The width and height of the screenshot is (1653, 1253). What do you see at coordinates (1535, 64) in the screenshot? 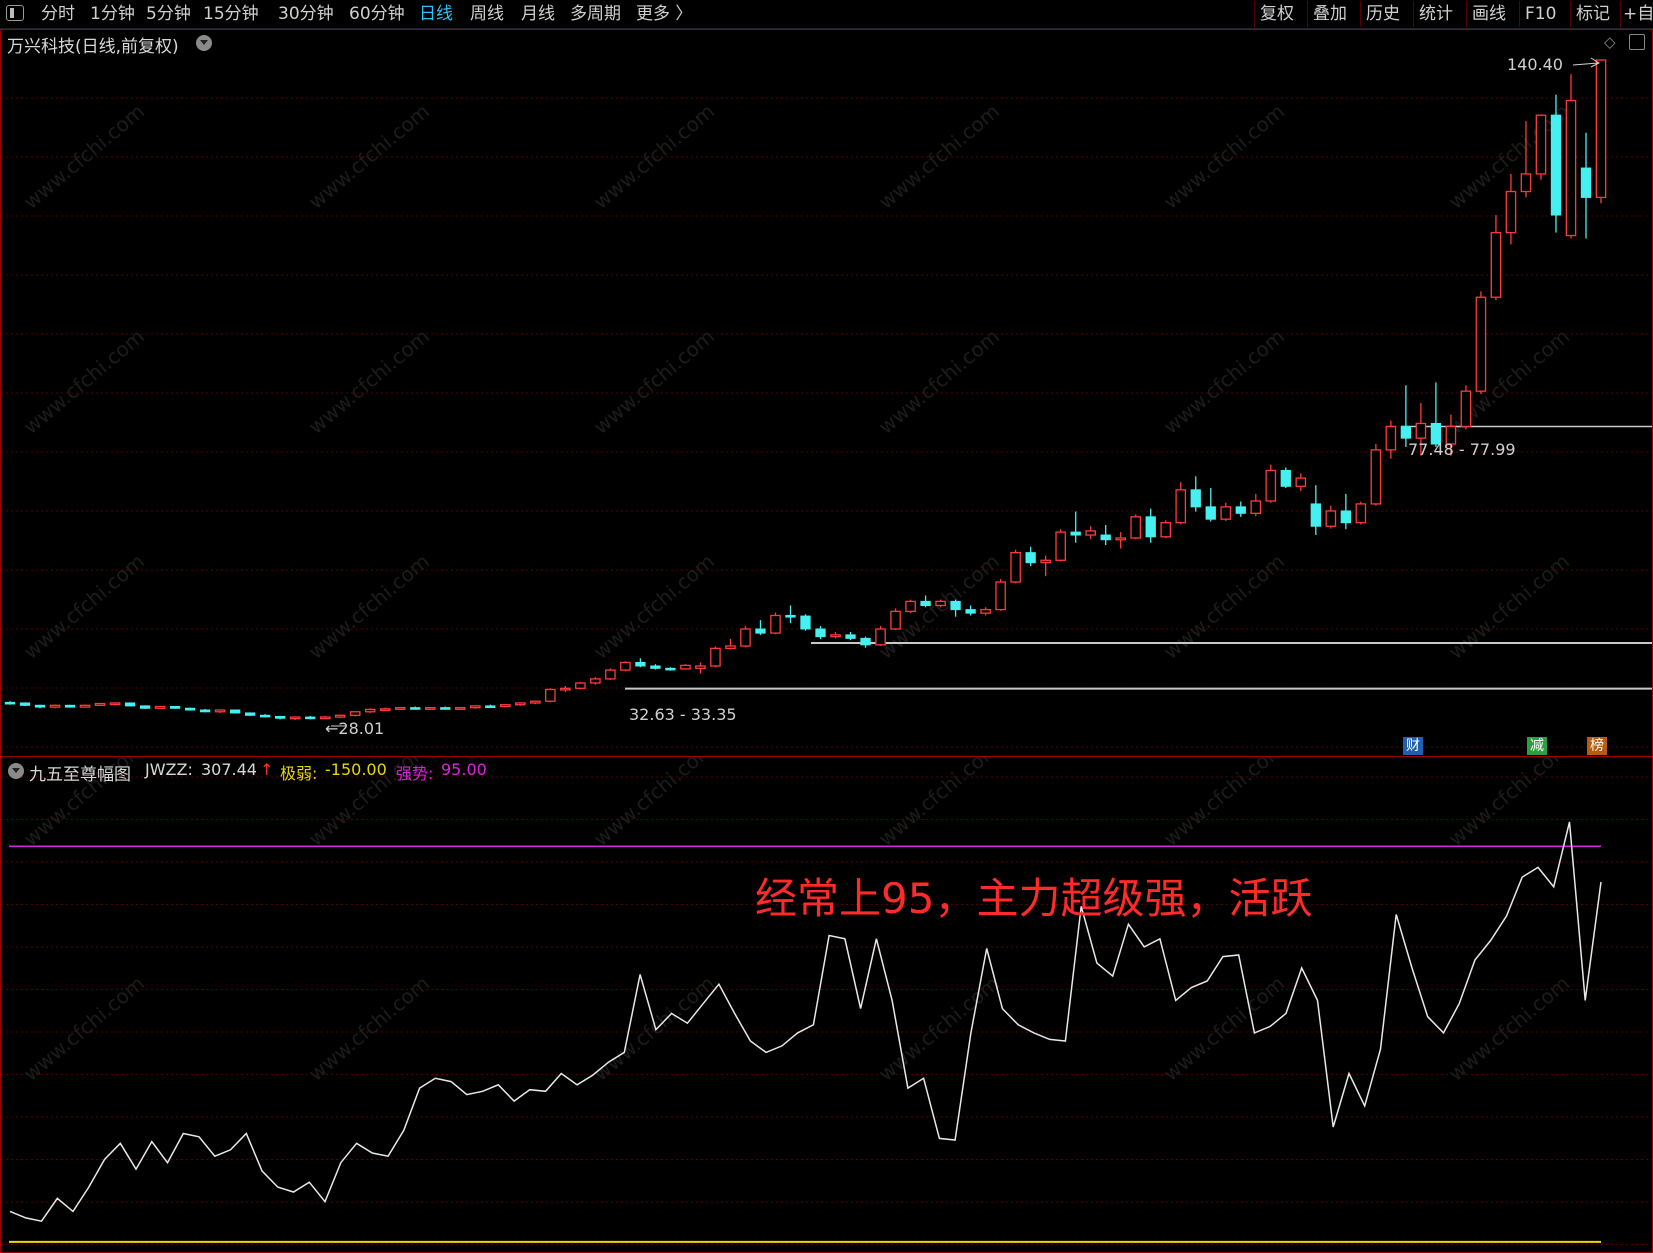
I see `high-price-label: 140.40` at bounding box center [1535, 64].